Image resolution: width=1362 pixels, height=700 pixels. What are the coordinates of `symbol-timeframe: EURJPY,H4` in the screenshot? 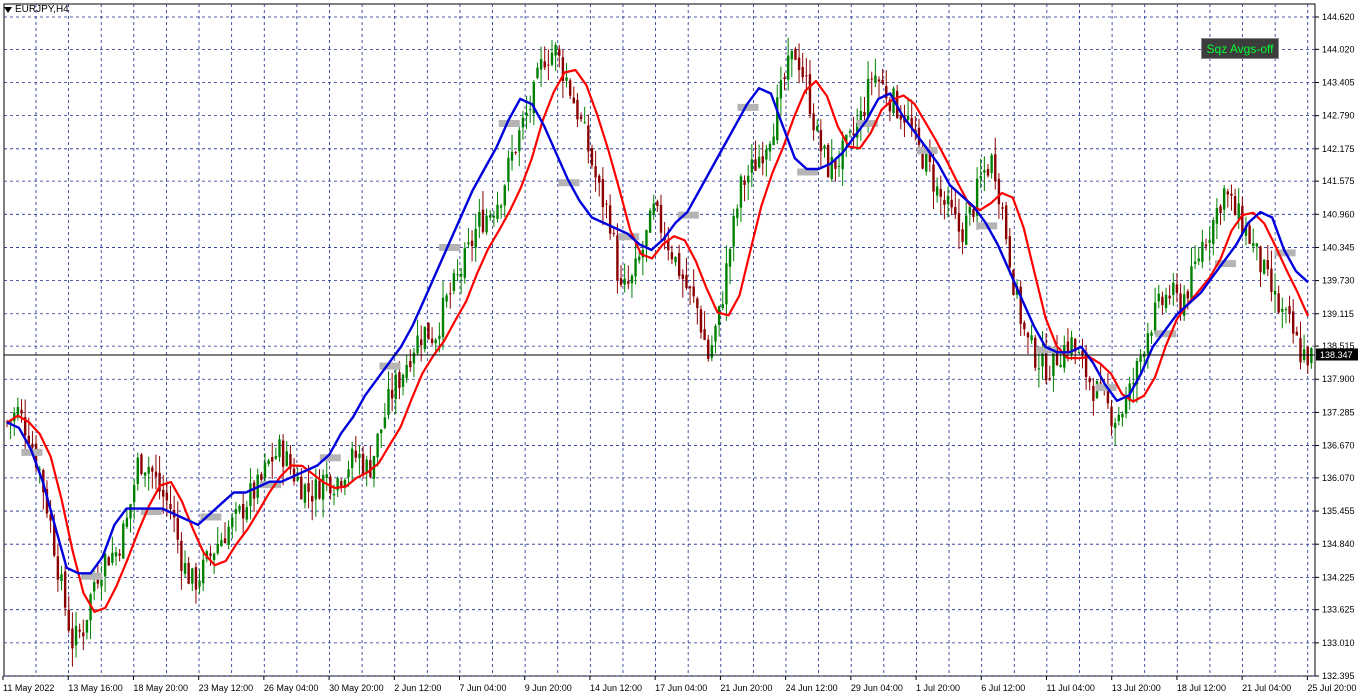 It's located at (42, 9).